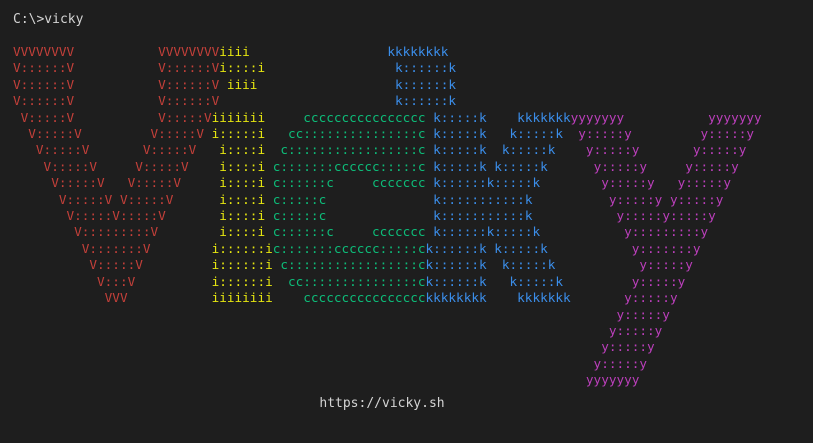  I want to click on letter-k-segment: kkkkkkkk, so click(418, 51).